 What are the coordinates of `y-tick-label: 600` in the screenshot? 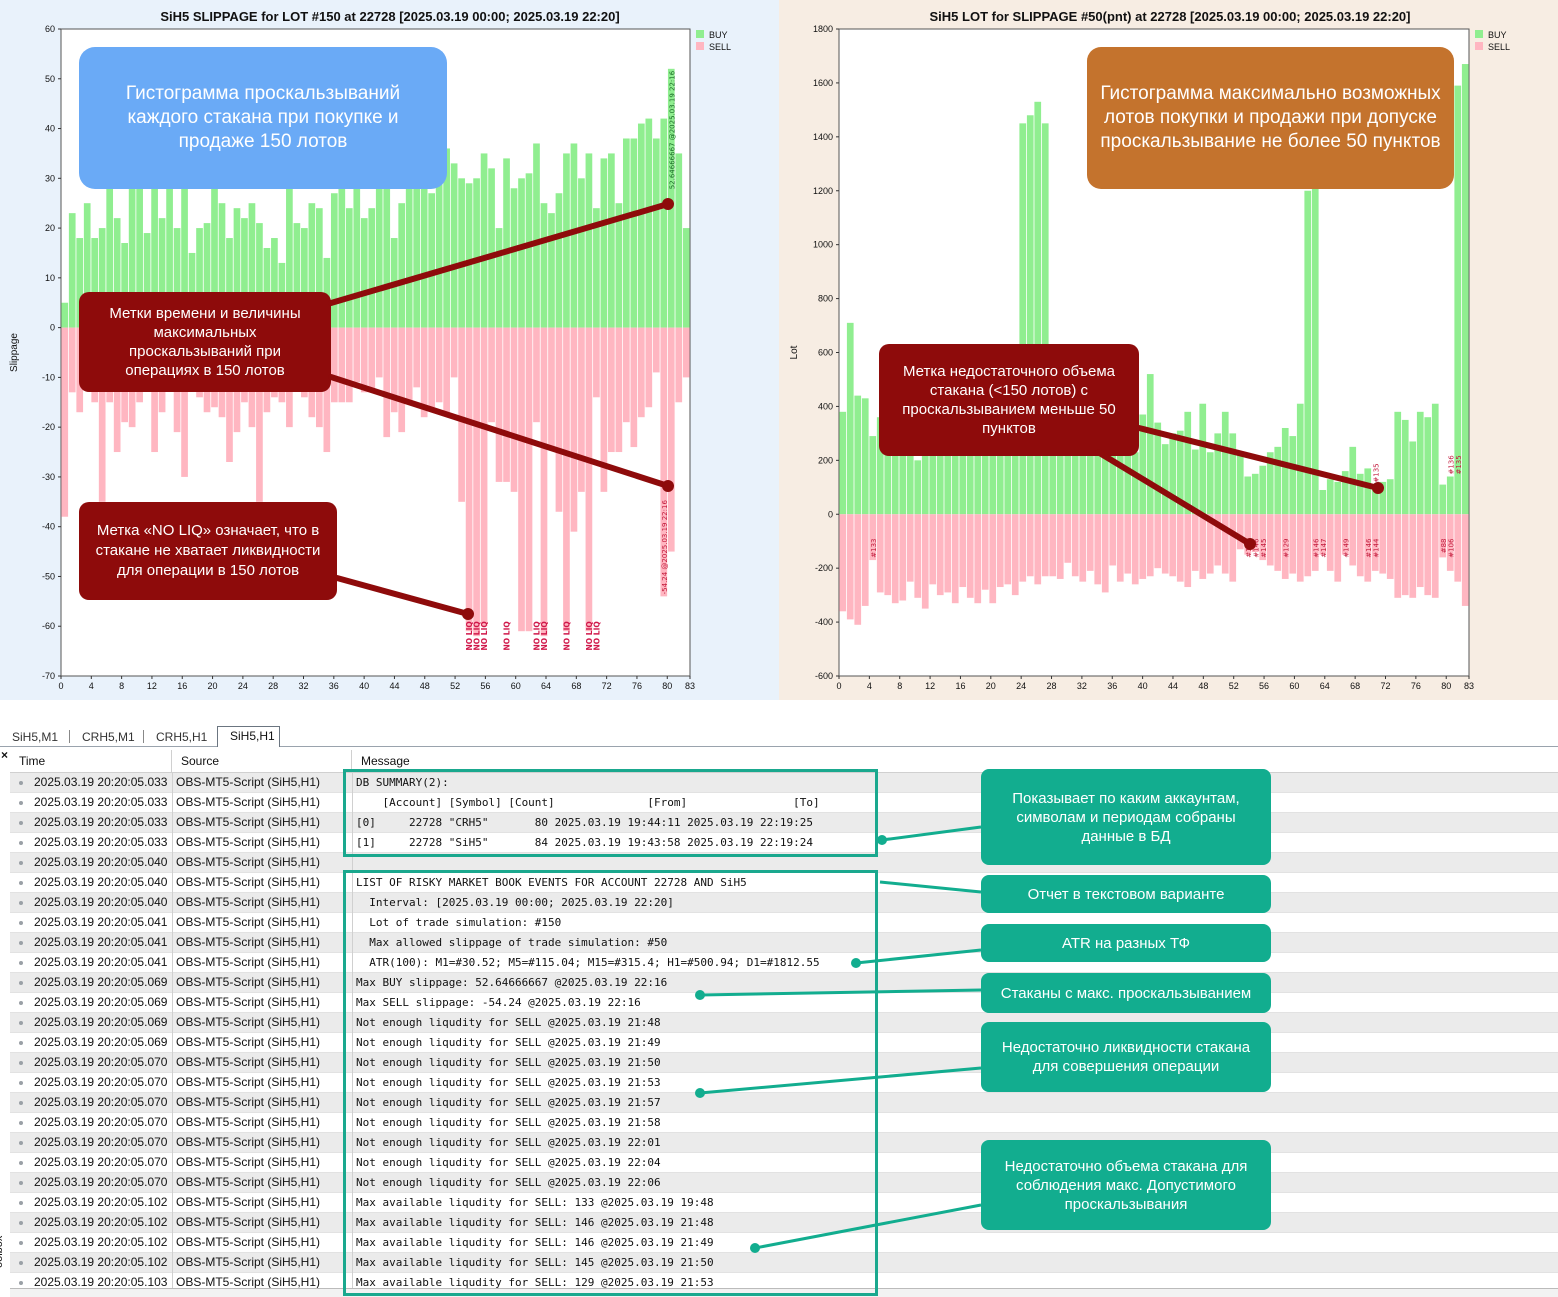 It's located at (825, 353).